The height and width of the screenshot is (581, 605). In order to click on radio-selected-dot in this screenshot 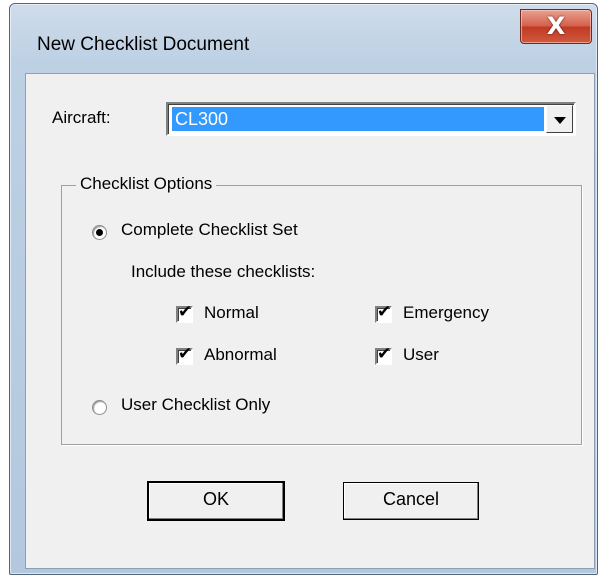, I will do `click(99, 232)`.